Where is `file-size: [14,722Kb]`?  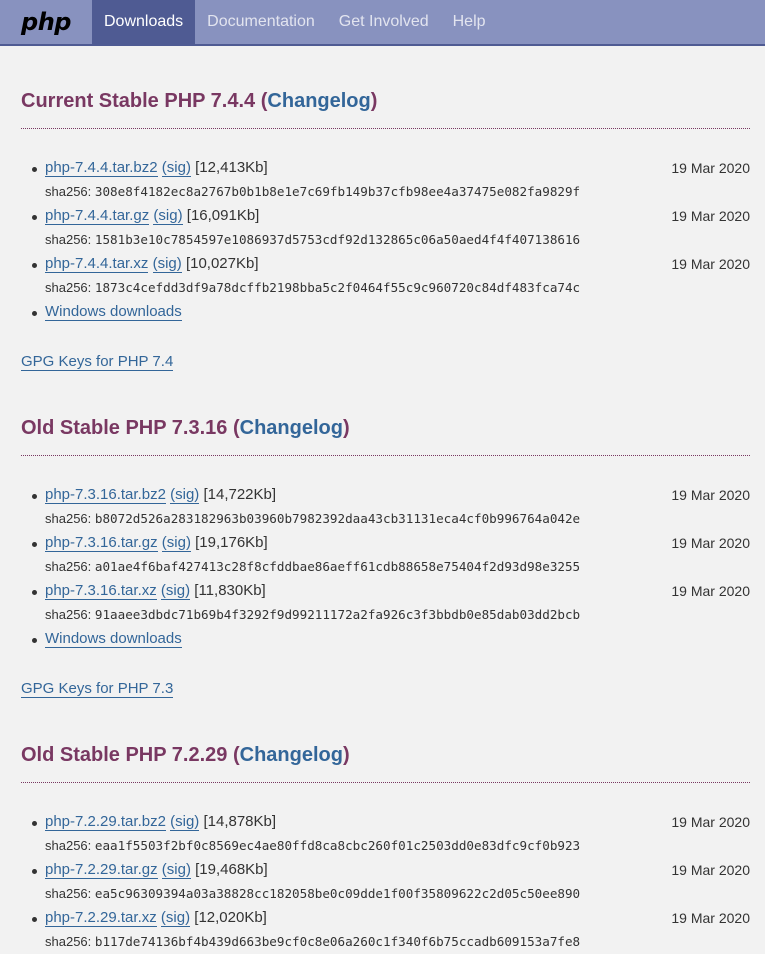
file-size: [14,722Kb] is located at coordinates (240, 494).